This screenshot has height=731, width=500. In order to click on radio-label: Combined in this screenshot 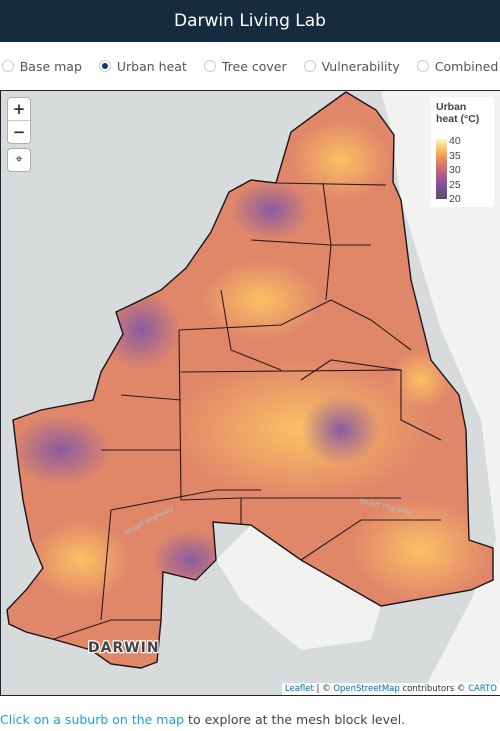, I will do `click(466, 66)`.